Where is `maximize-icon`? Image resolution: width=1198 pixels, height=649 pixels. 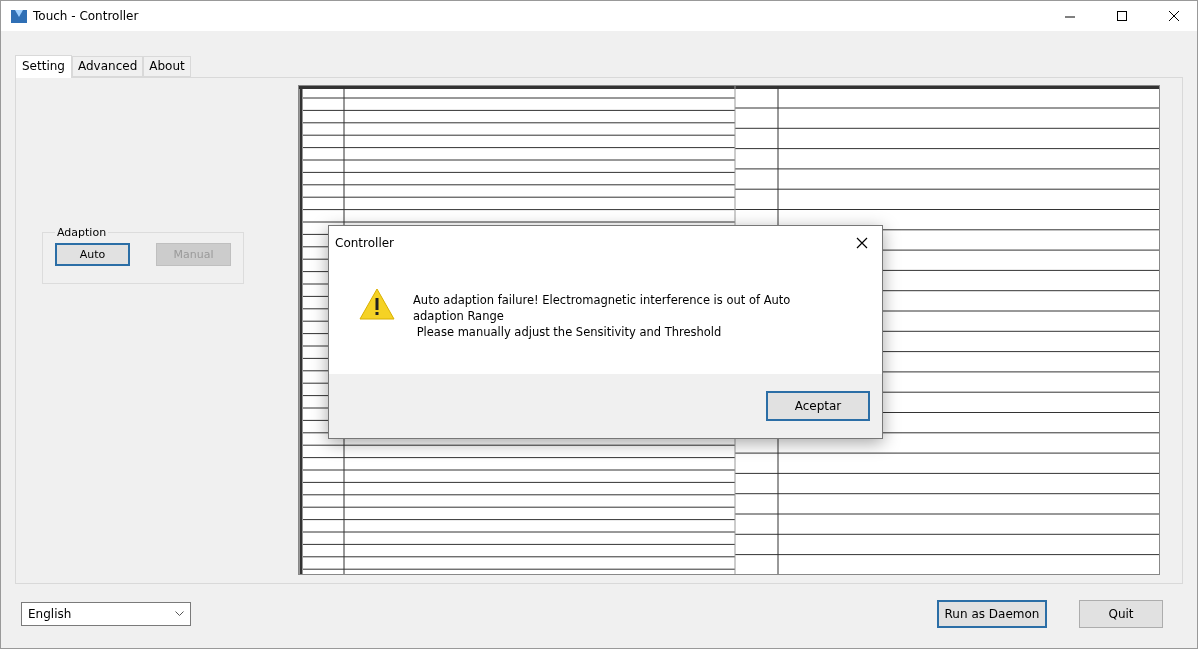 maximize-icon is located at coordinates (1122, 16).